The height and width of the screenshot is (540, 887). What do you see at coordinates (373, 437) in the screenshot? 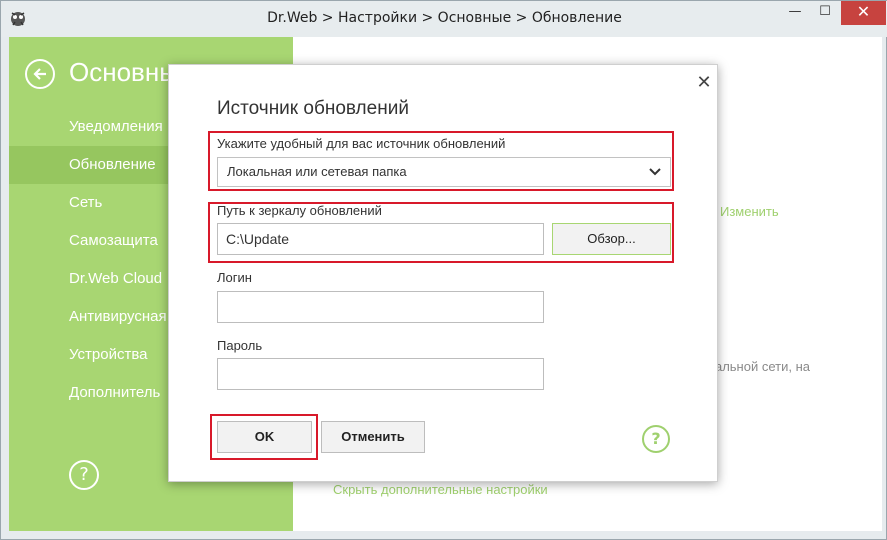
I see `cancel-button: Отменить` at bounding box center [373, 437].